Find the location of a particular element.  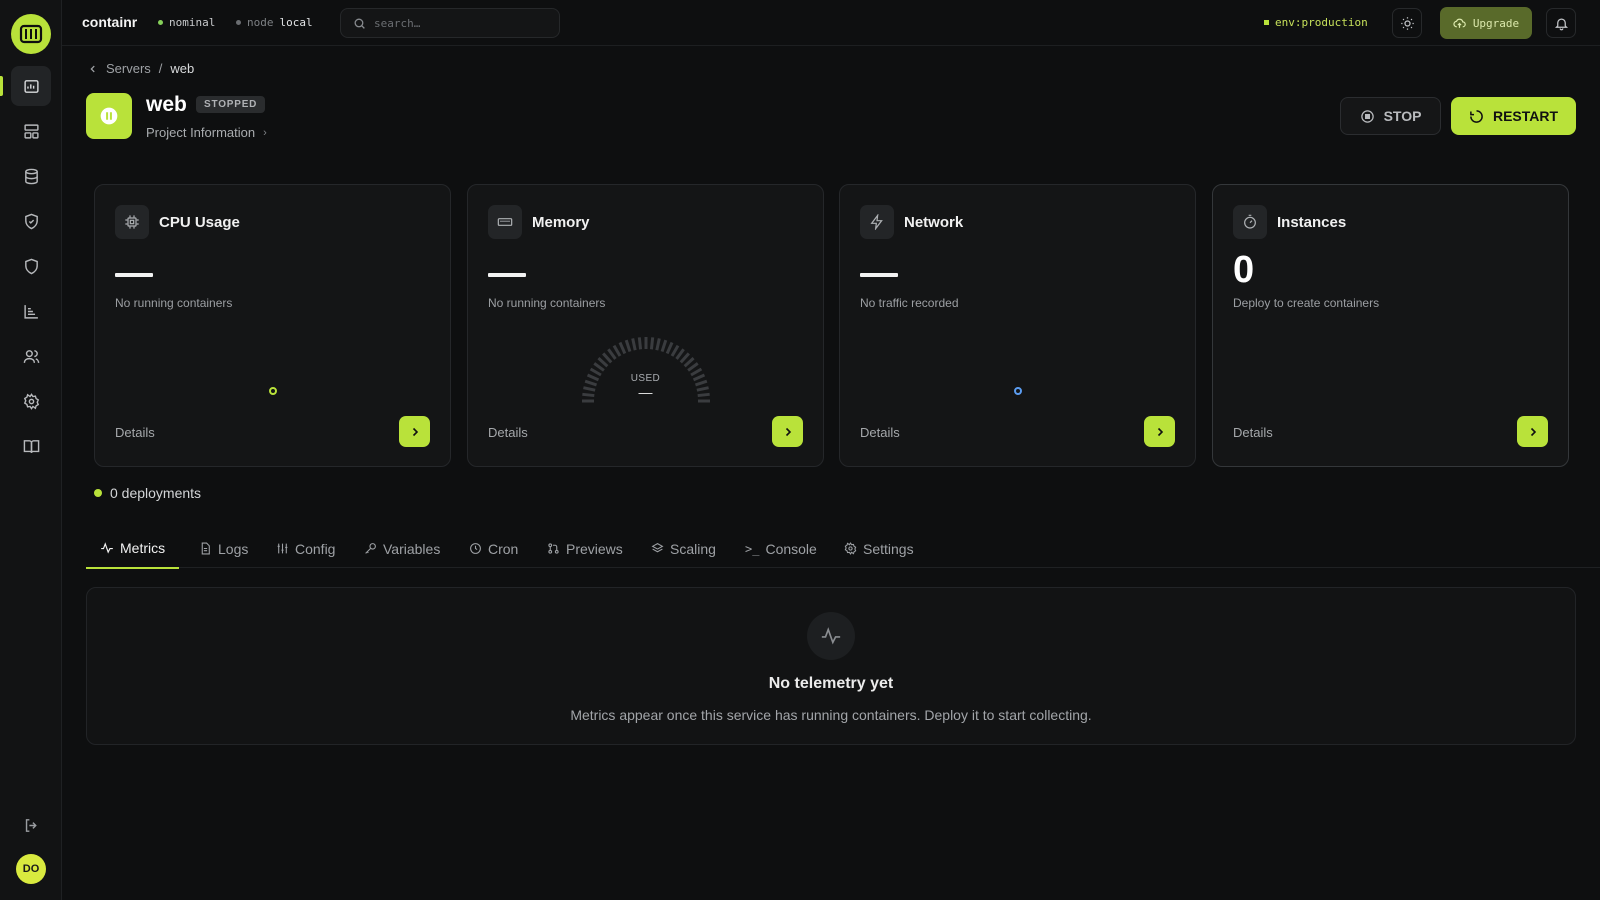

memory-value-placeholder is located at coordinates (507, 275).